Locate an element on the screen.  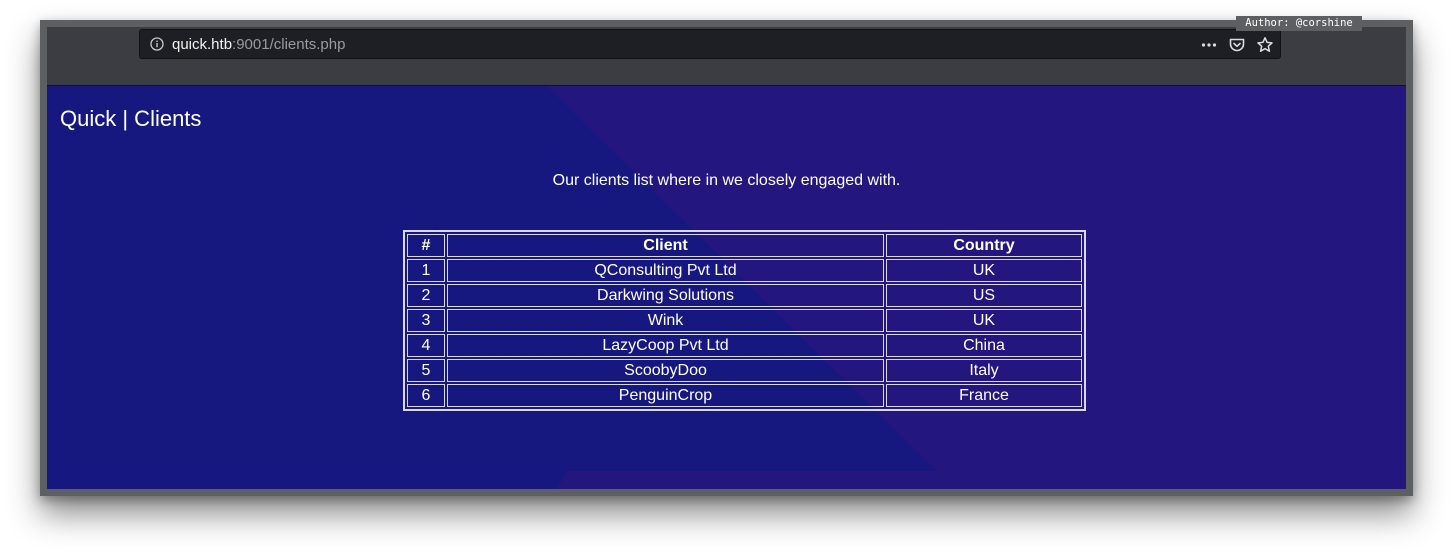
cell-client: PenguinCrop is located at coordinates (665, 395).